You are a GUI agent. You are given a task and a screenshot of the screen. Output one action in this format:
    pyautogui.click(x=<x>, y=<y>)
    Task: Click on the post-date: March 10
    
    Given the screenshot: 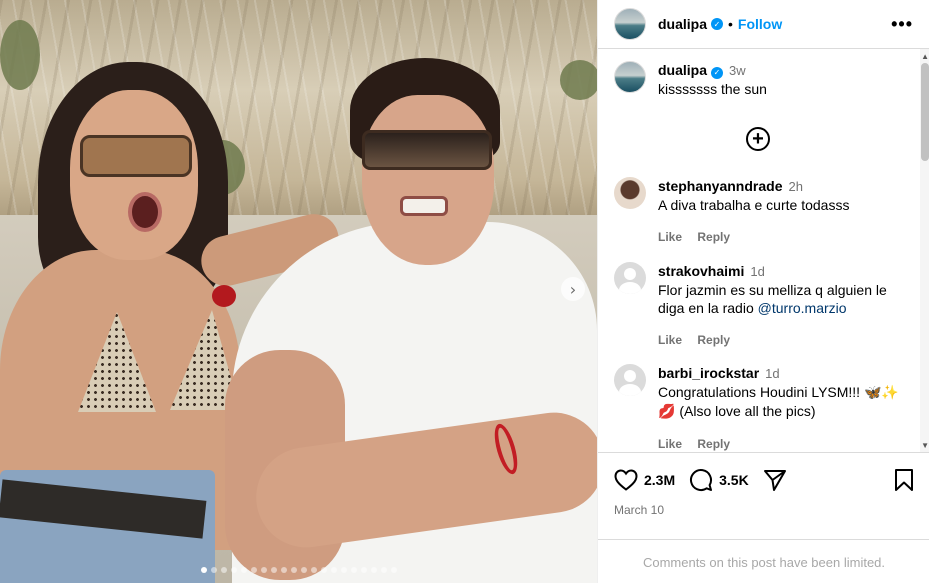 What is the action you would take?
    pyautogui.click(x=763, y=505)
    